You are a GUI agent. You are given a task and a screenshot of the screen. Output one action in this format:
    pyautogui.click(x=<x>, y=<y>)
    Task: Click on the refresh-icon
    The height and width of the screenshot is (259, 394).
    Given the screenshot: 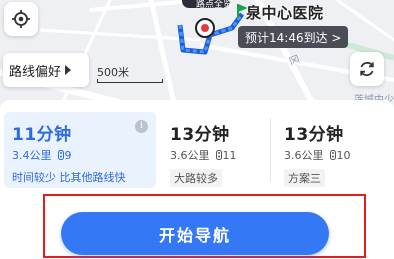 What is the action you would take?
    pyautogui.click(x=367, y=69)
    